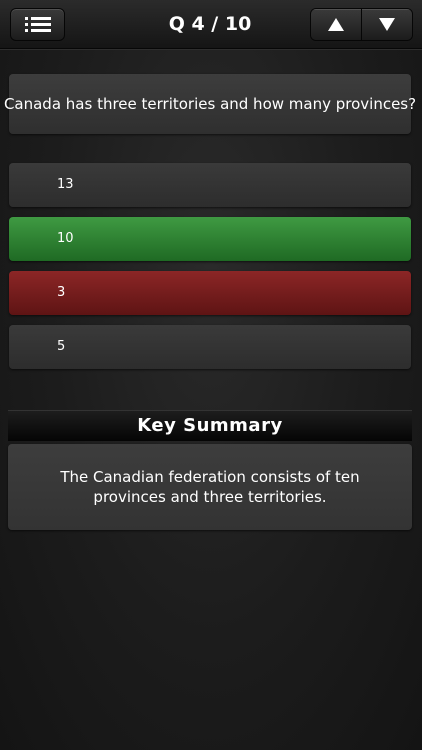  What do you see at coordinates (210, 185) in the screenshot?
I see `answer-option-1: 13` at bounding box center [210, 185].